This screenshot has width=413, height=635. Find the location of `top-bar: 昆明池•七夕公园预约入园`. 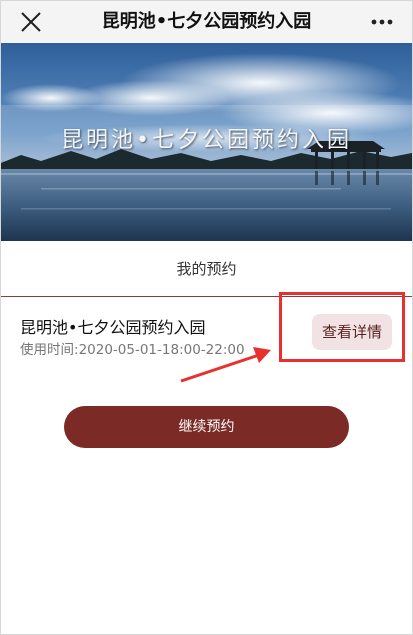

top-bar: 昆明池•七夕公园预约入园 is located at coordinates (206, 22).